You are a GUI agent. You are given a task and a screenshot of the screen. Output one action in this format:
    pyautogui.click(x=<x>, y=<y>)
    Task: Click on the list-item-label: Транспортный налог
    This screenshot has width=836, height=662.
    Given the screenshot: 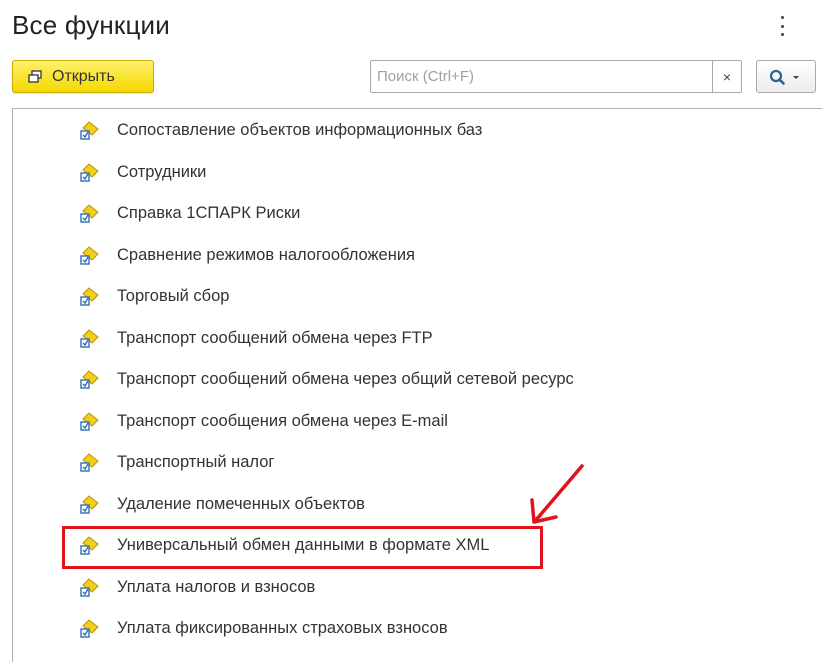 What is the action you would take?
    pyautogui.click(x=196, y=462)
    